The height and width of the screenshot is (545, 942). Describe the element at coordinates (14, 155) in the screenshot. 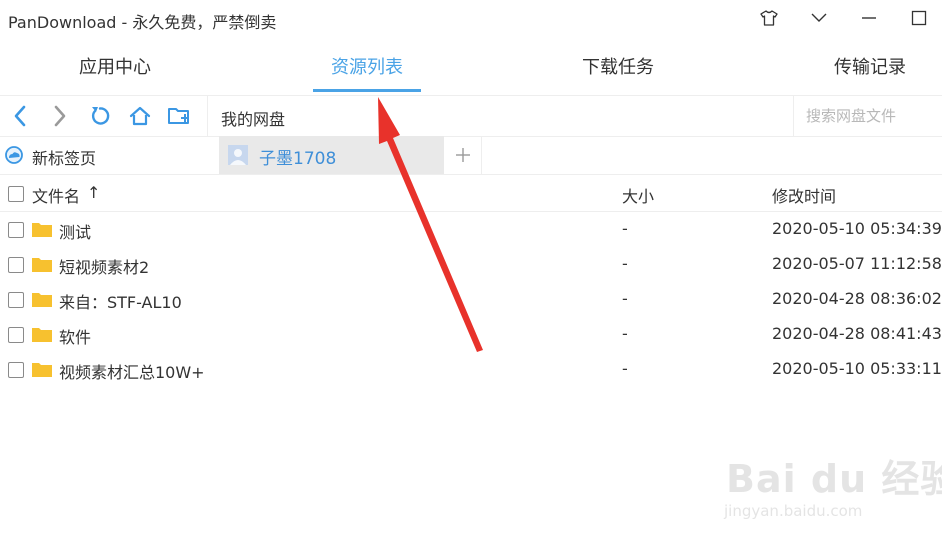

I see `cloud-icon` at that location.